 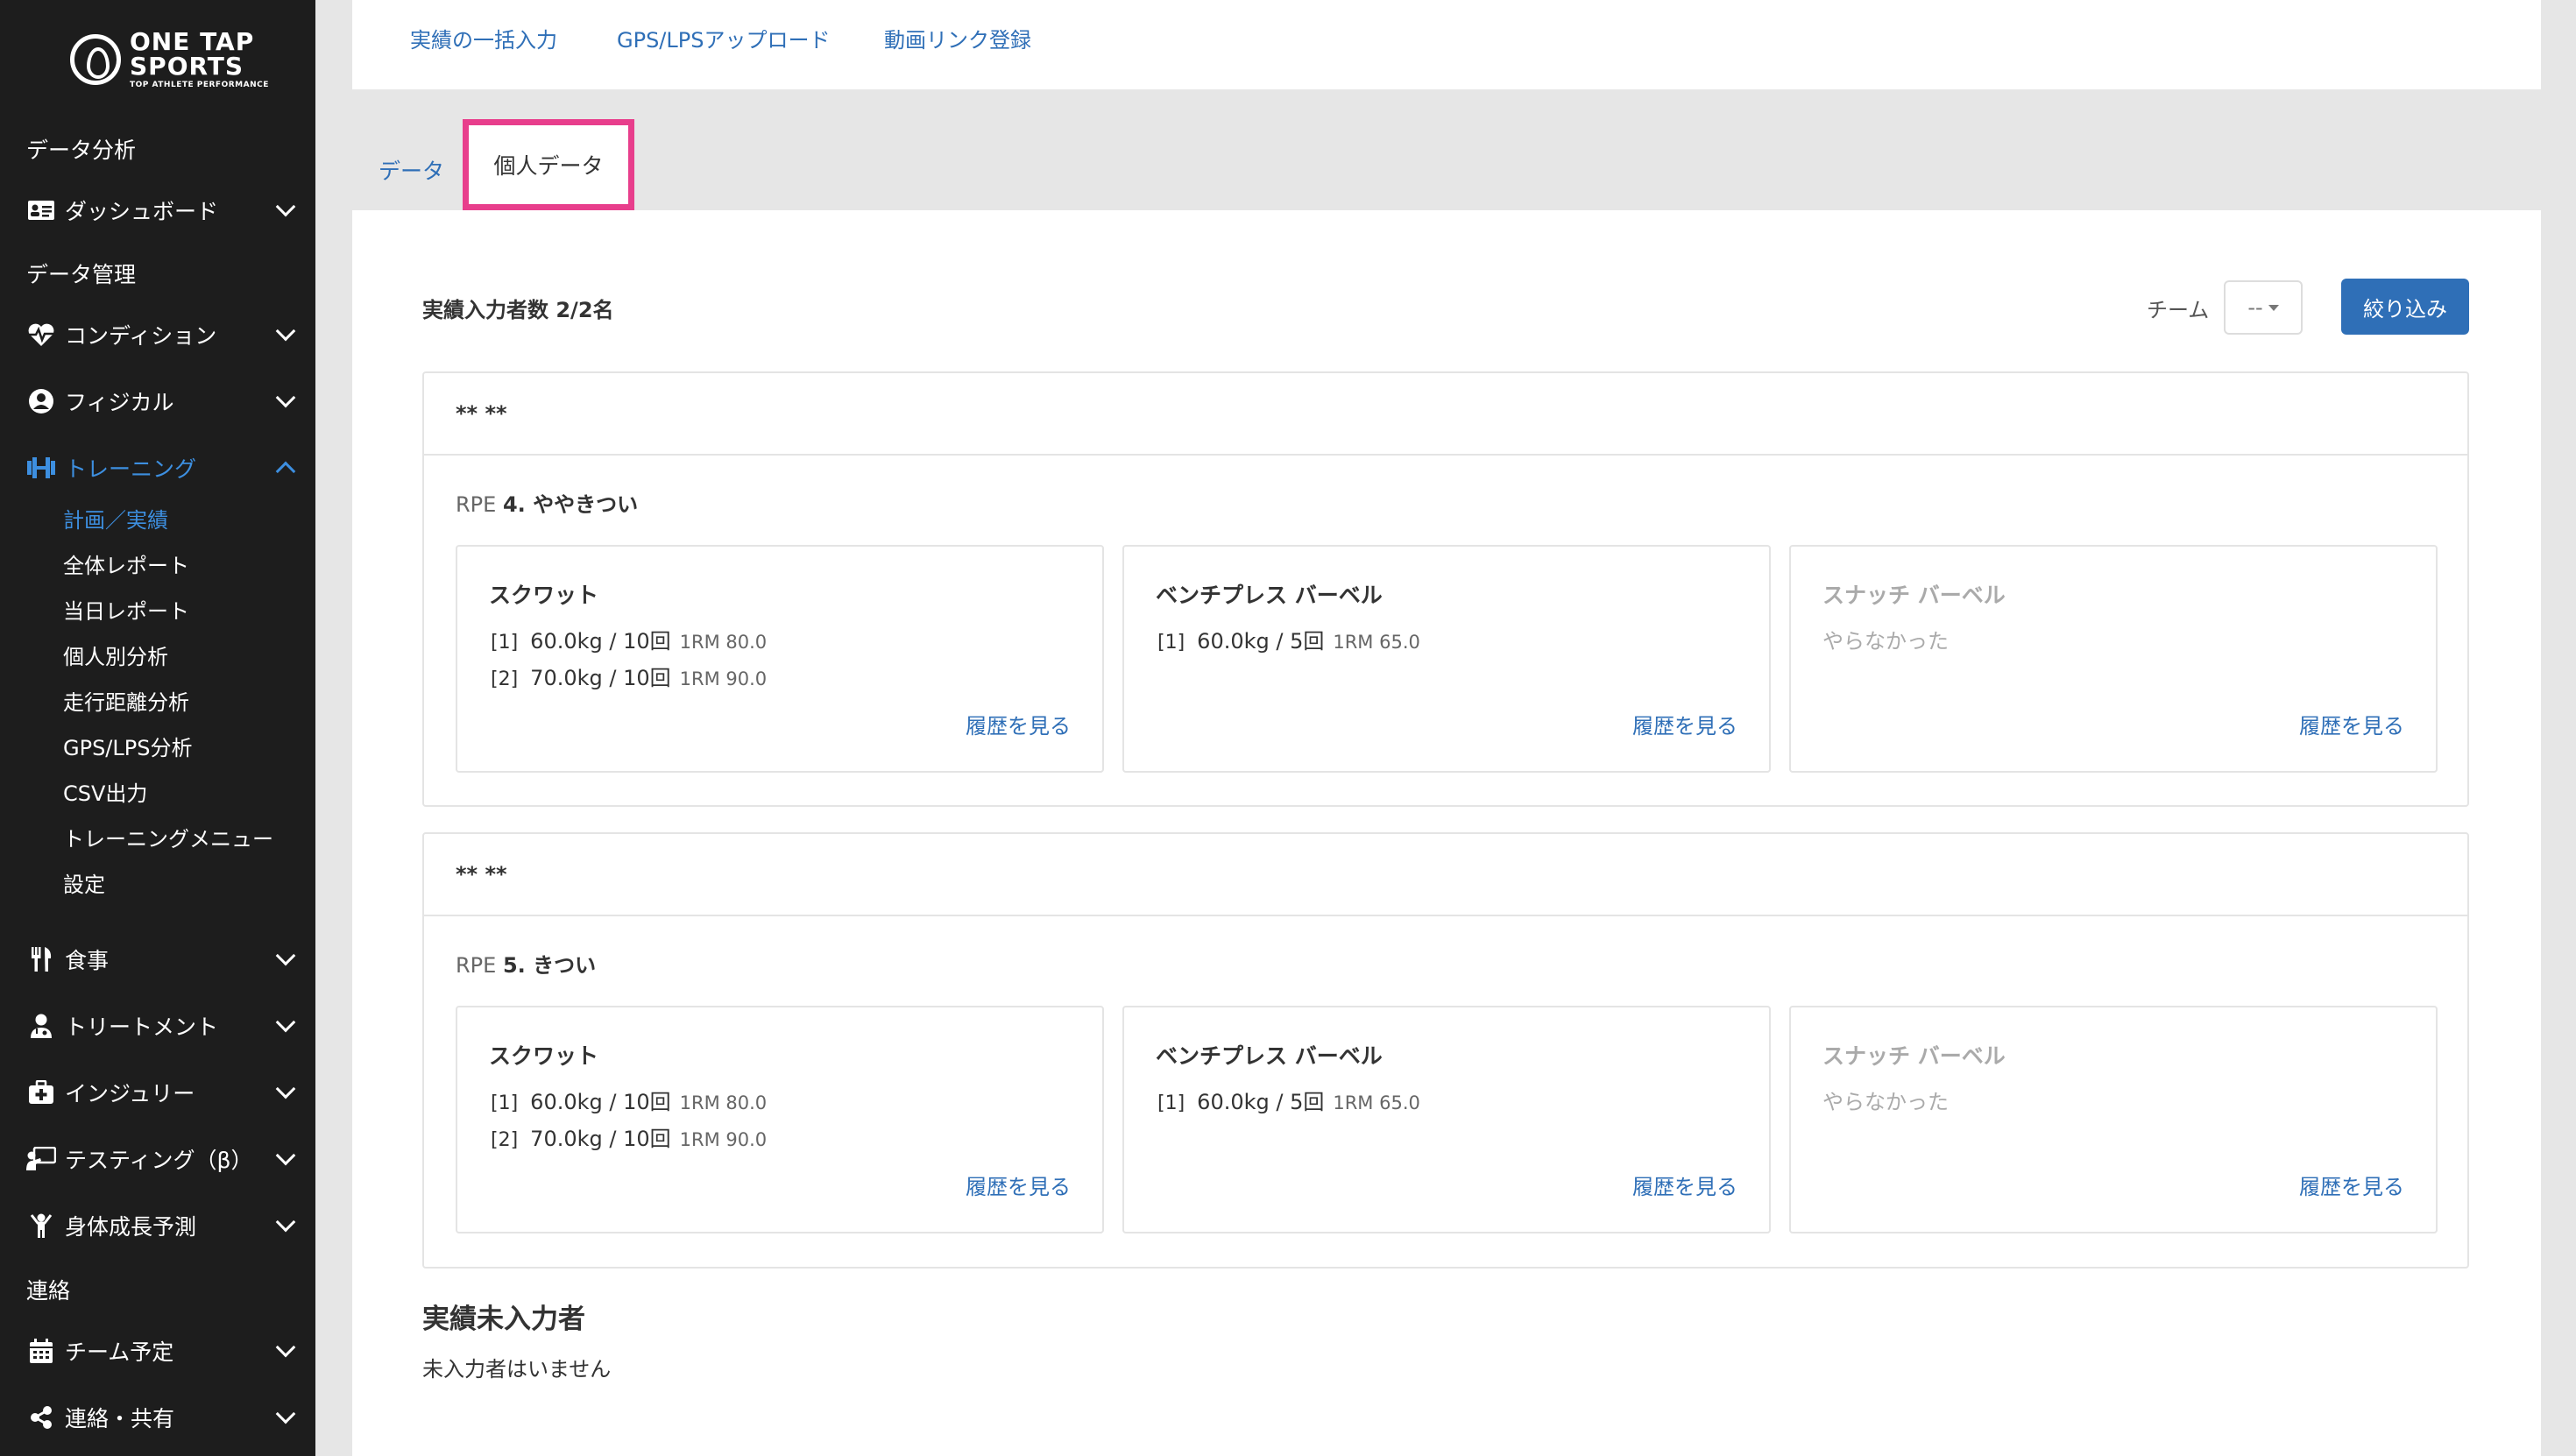 I want to click on sidebar-item-label: トリートメント, so click(x=142, y=1027).